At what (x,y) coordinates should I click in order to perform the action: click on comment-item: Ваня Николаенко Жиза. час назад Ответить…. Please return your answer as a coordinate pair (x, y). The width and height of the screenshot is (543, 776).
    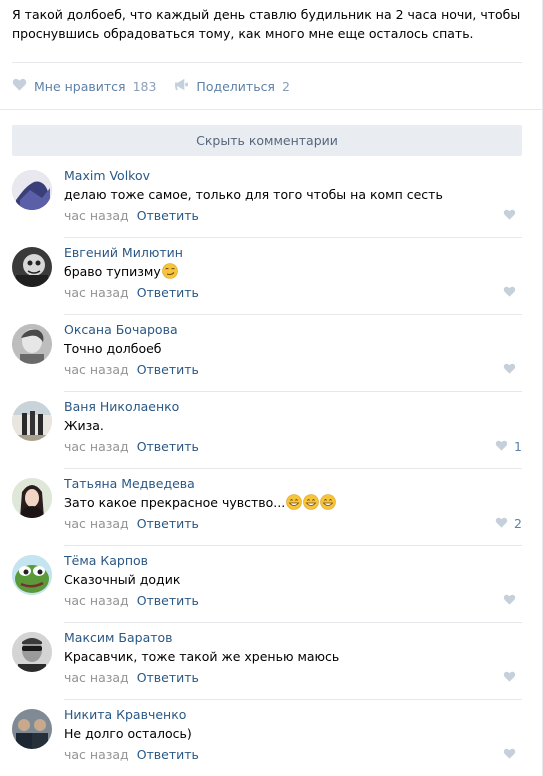
    Looking at the image, I should click on (267, 430).